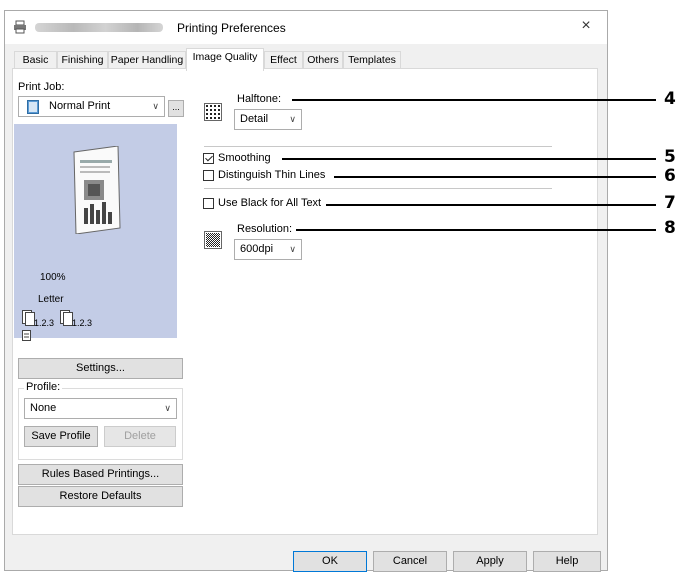 Image resolution: width=684 pixels, height=572 pixels. I want to click on paper-size: Letter, so click(51, 299).